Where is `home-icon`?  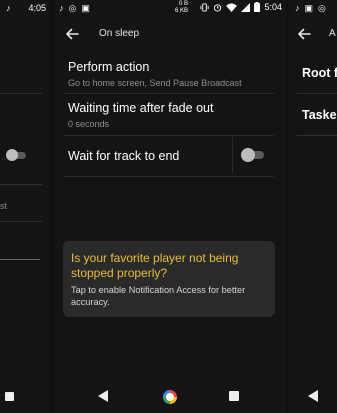 home-icon is located at coordinates (170, 397).